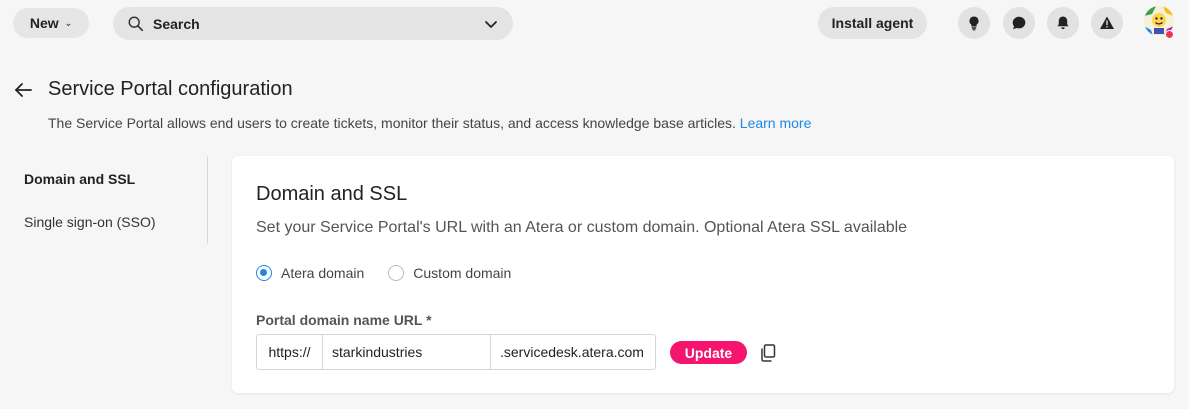  I want to click on search-label: Search, so click(176, 23).